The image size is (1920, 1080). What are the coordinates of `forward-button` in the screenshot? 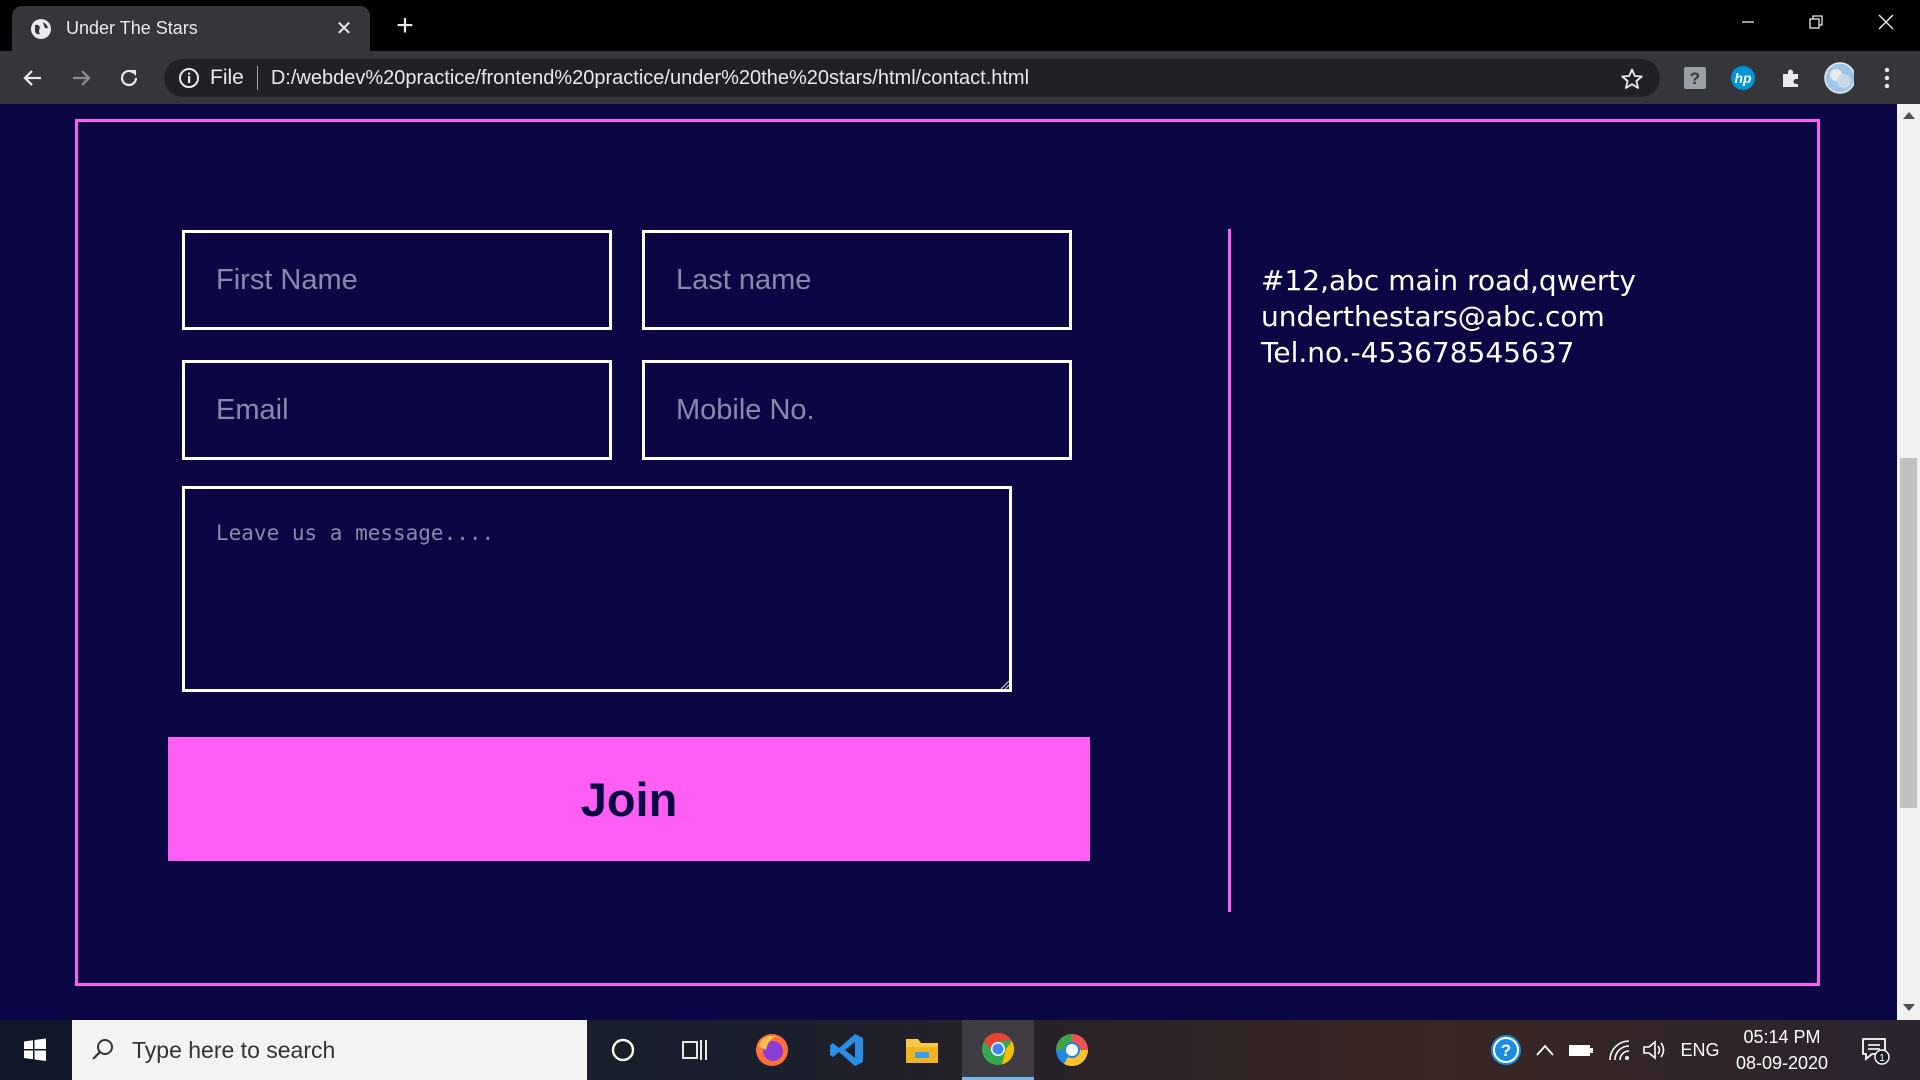 It's located at (81, 78).